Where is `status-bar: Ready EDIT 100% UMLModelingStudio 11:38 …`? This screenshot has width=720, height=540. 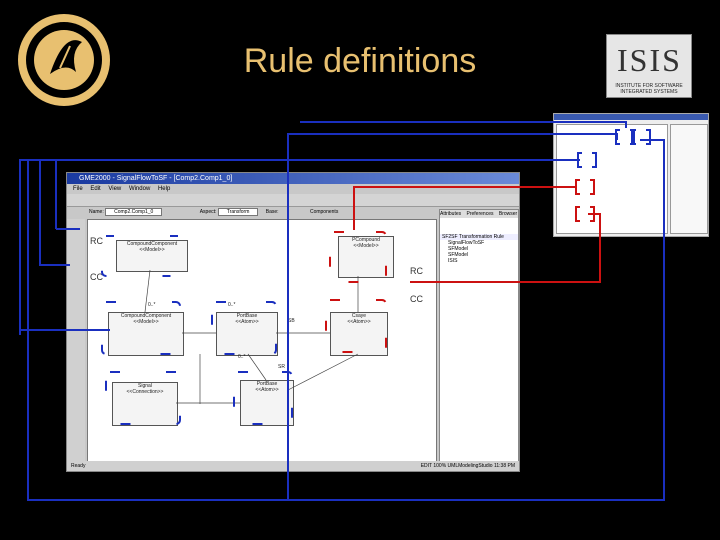 status-bar: Ready EDIT 100% UMLModelingStudio 11:38 … is located at coordinates (293, 466).